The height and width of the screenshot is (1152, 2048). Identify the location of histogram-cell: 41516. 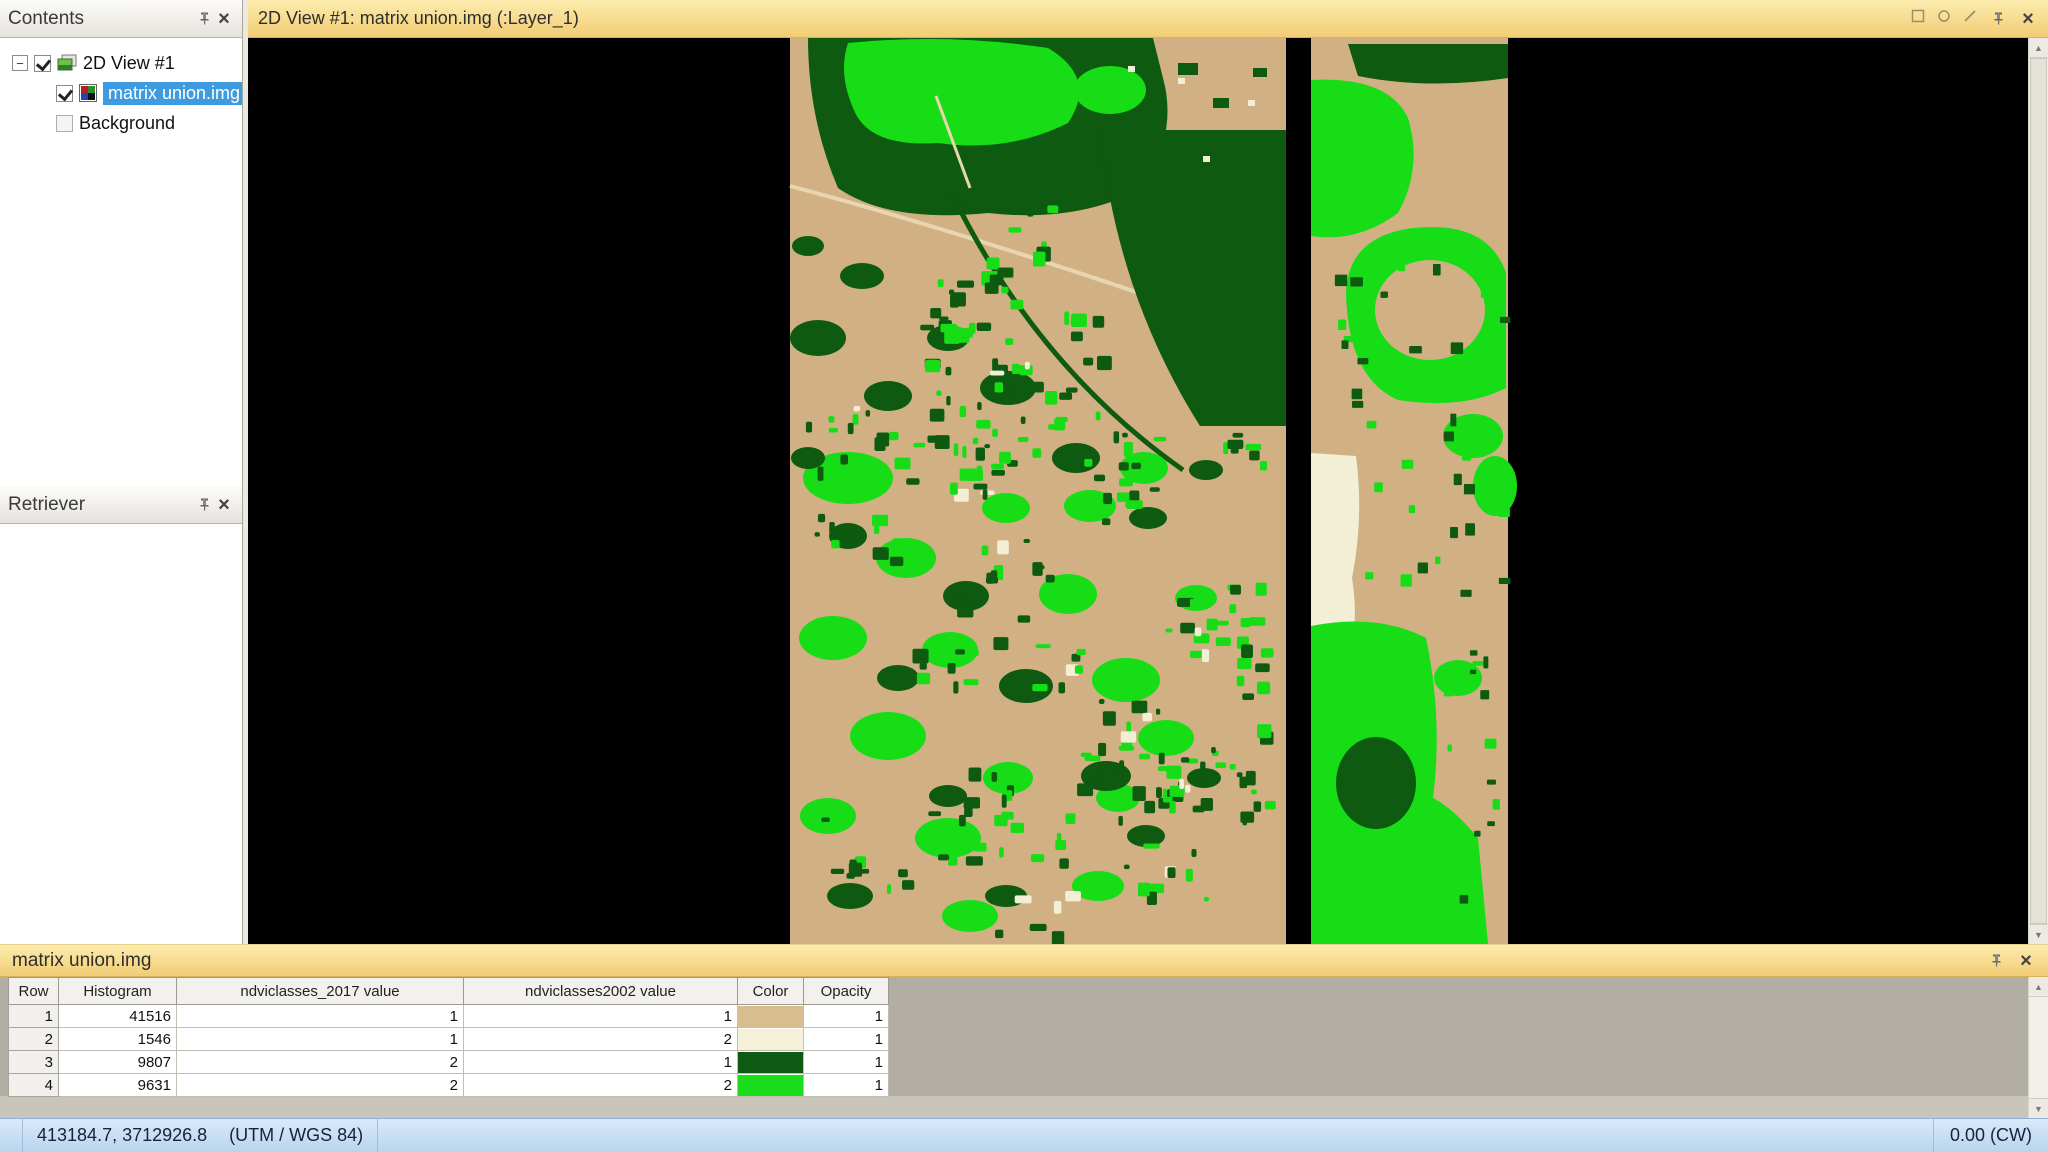
(117, 1016).